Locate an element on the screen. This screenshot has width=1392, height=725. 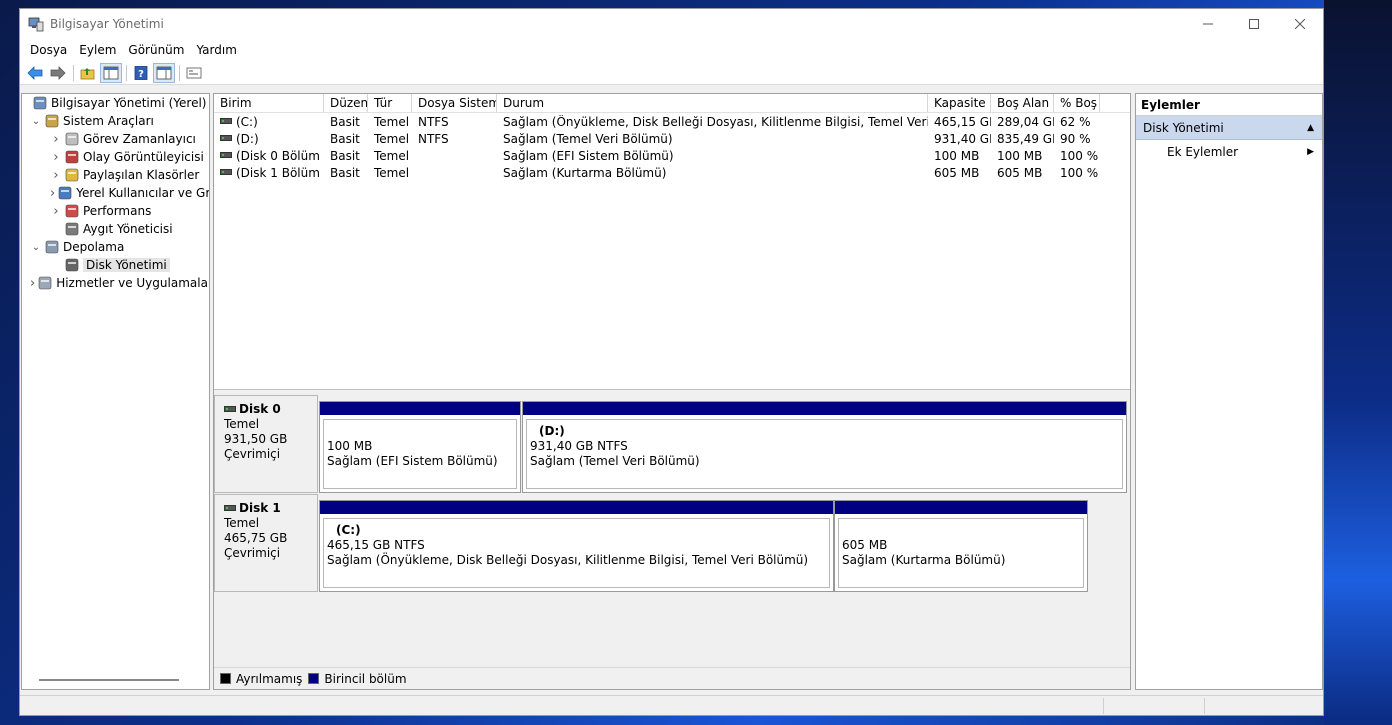
partition-block: 100 MB Sağlam (EFI Sistem Bölümü) is located at coordinates (420, 447).